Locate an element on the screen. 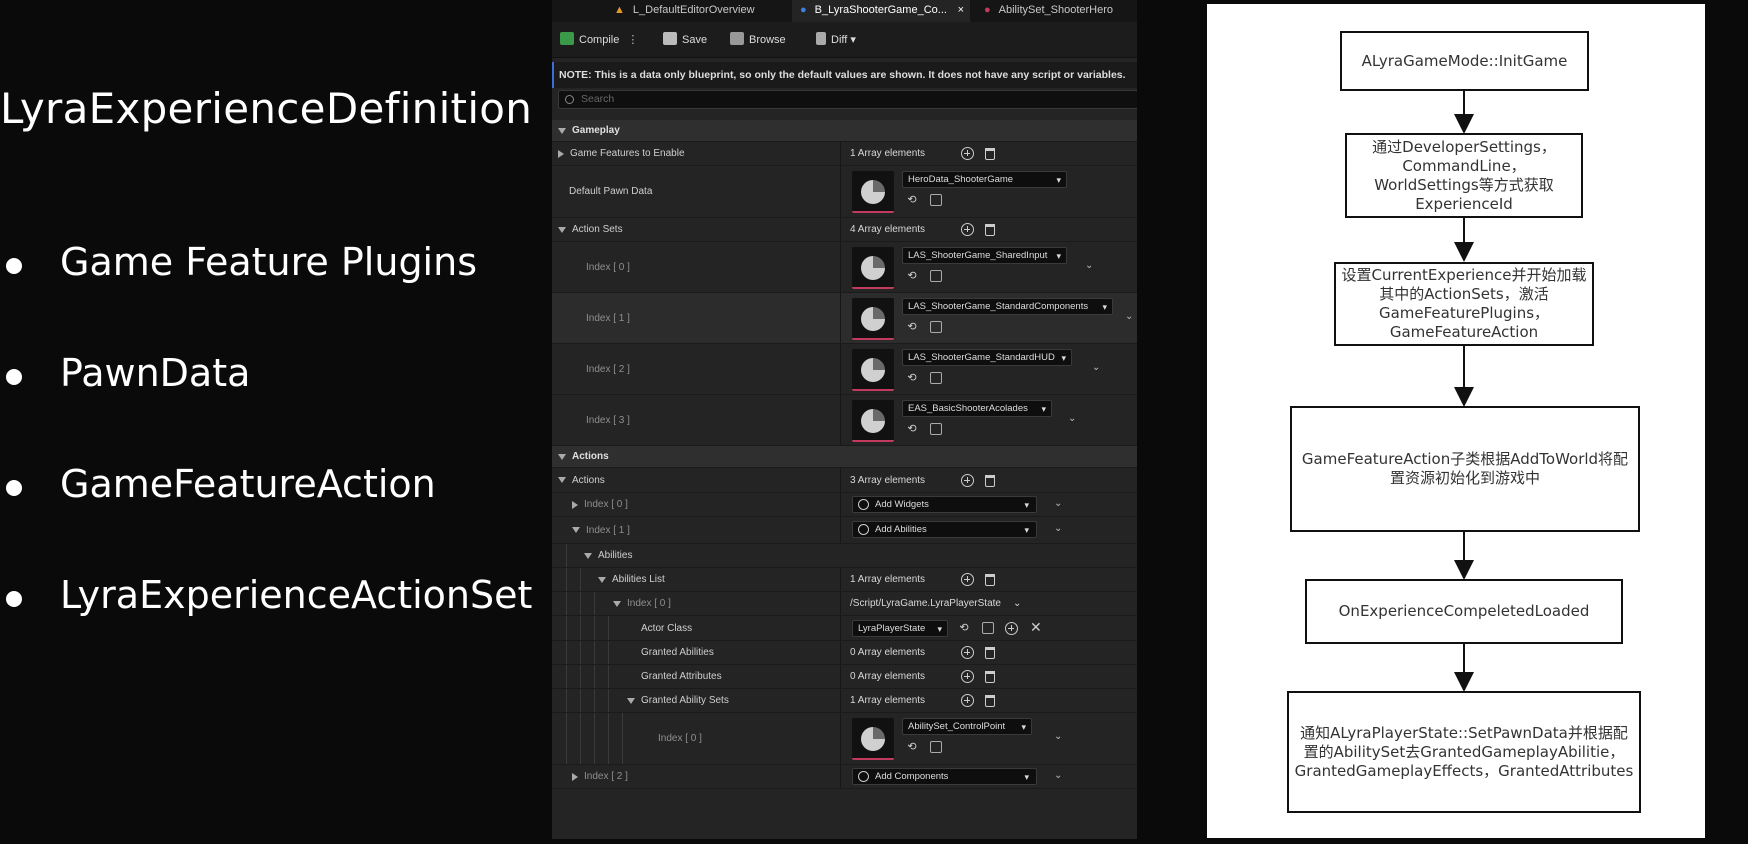 This screenshot has width=1748, height=844. tab-blueprint: ● B_LyraShooterGame_Co... × is located at coordinates (881, 11).